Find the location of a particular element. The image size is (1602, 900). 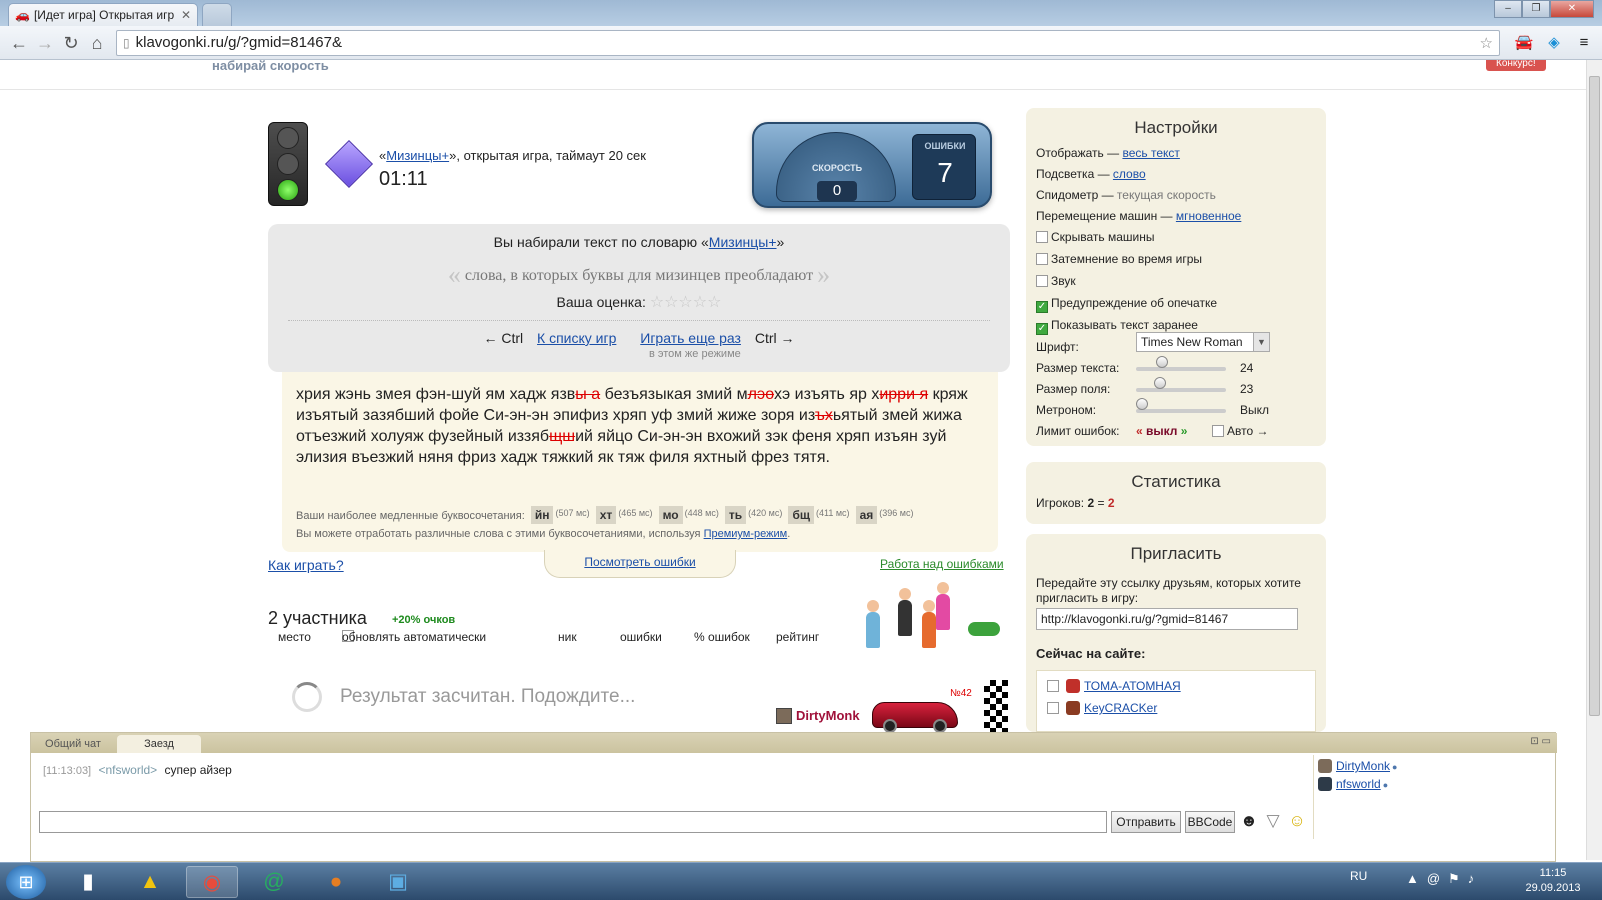

volume-tray-icon: ♪ is located at coordinates (1475, 878).